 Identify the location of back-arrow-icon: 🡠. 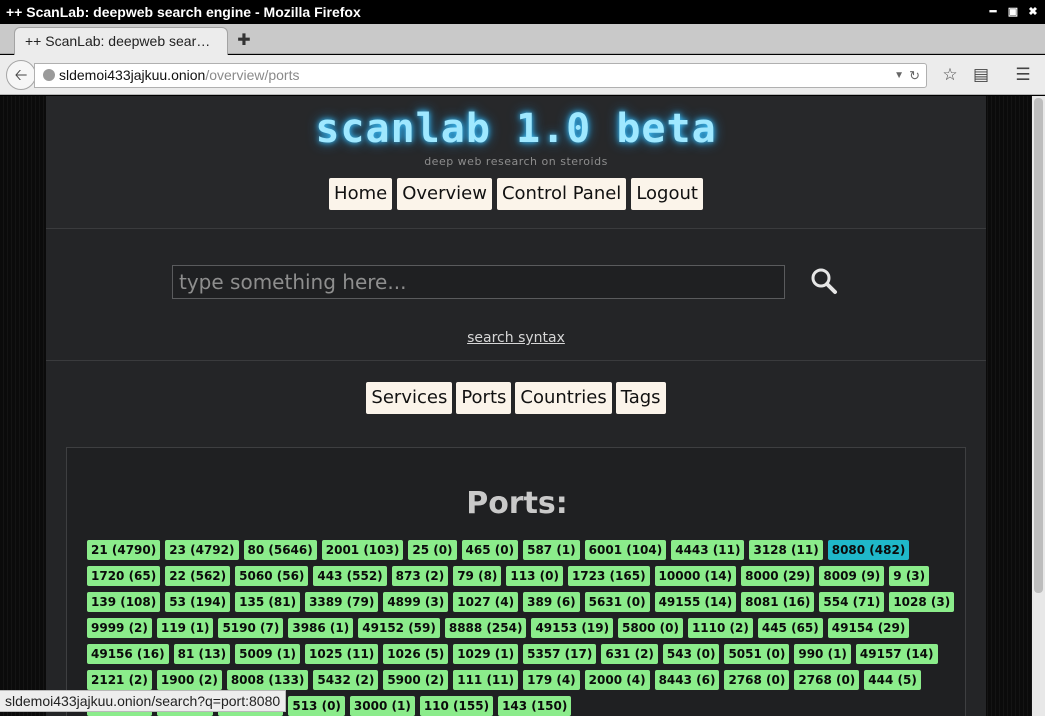
(21, 75).